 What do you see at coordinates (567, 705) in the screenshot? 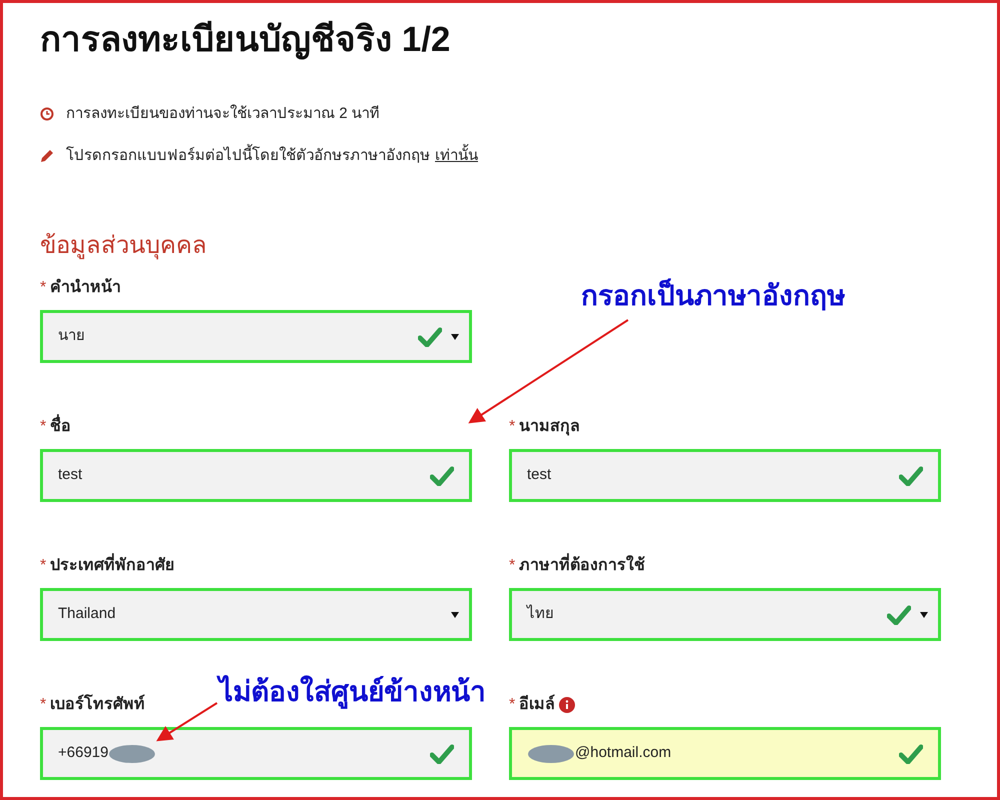
I see `info-icon` at bounding box center [567, 705].